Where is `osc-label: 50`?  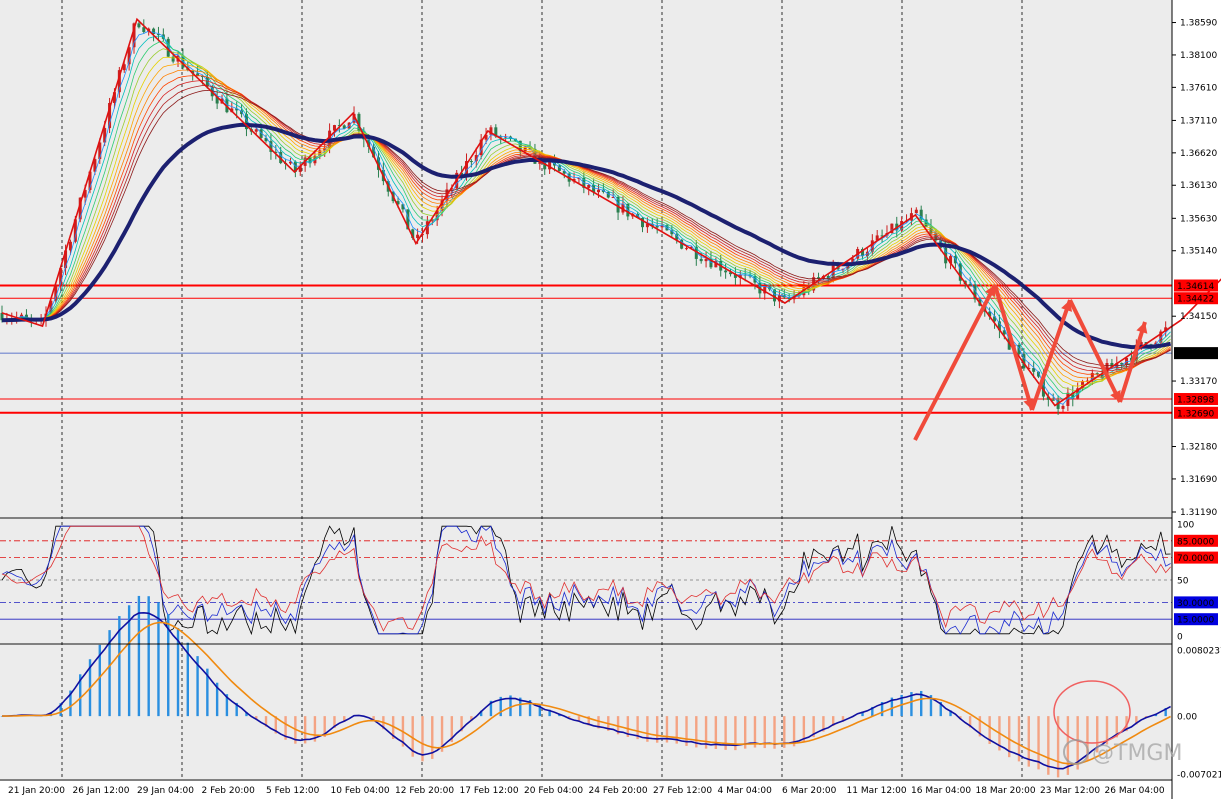
osc-label: 50 is located at coordinates (1183, 582).